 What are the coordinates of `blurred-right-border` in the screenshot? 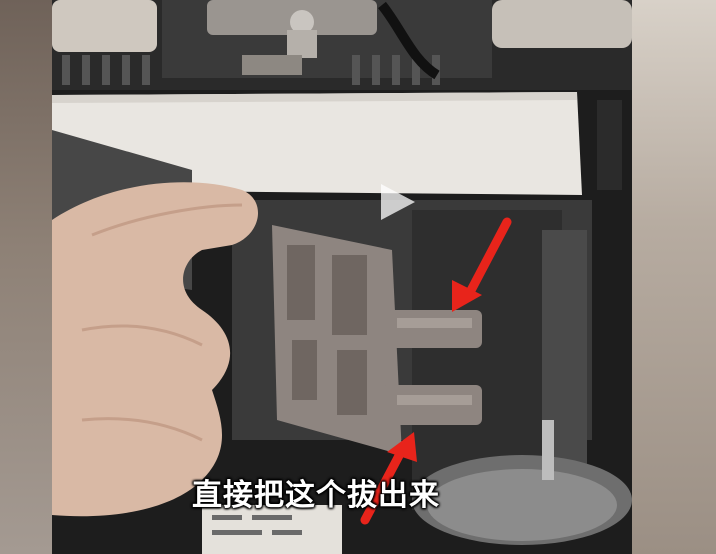 It's located at (674, 277).